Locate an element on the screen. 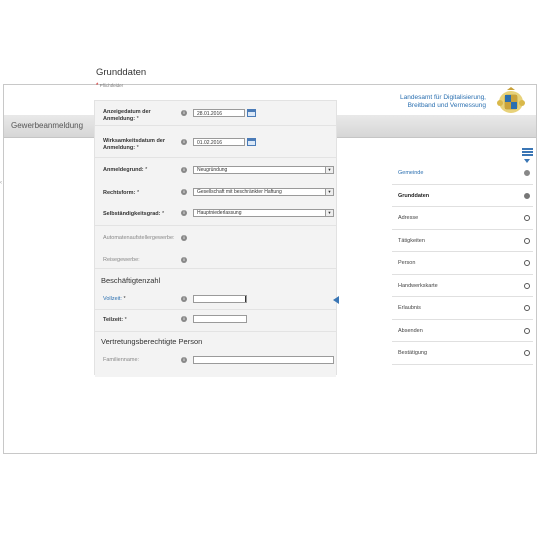 This screenshot has width=540, height=540. step-label: Bestätigung is located at coordinates (413, 353).